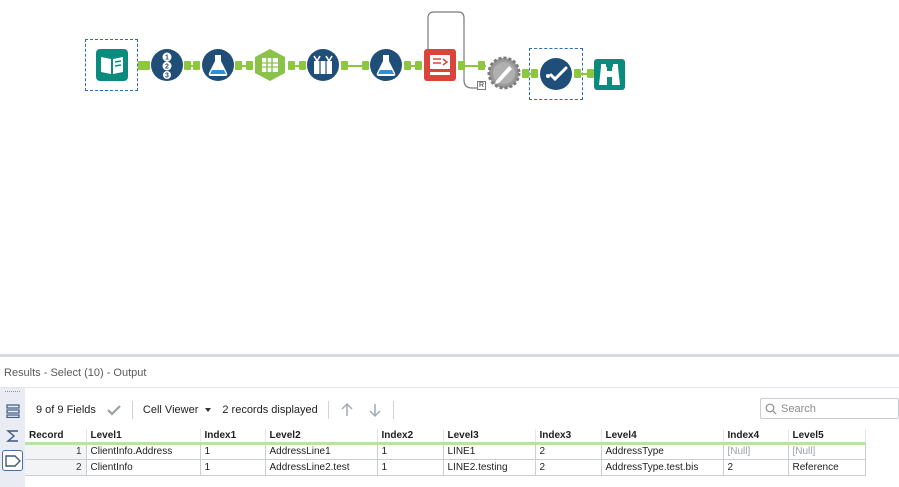 The image size is (899, 487). Describe the element at coordinates (410, 437) in the screenshot. I see `column-header: Index2` at that location.